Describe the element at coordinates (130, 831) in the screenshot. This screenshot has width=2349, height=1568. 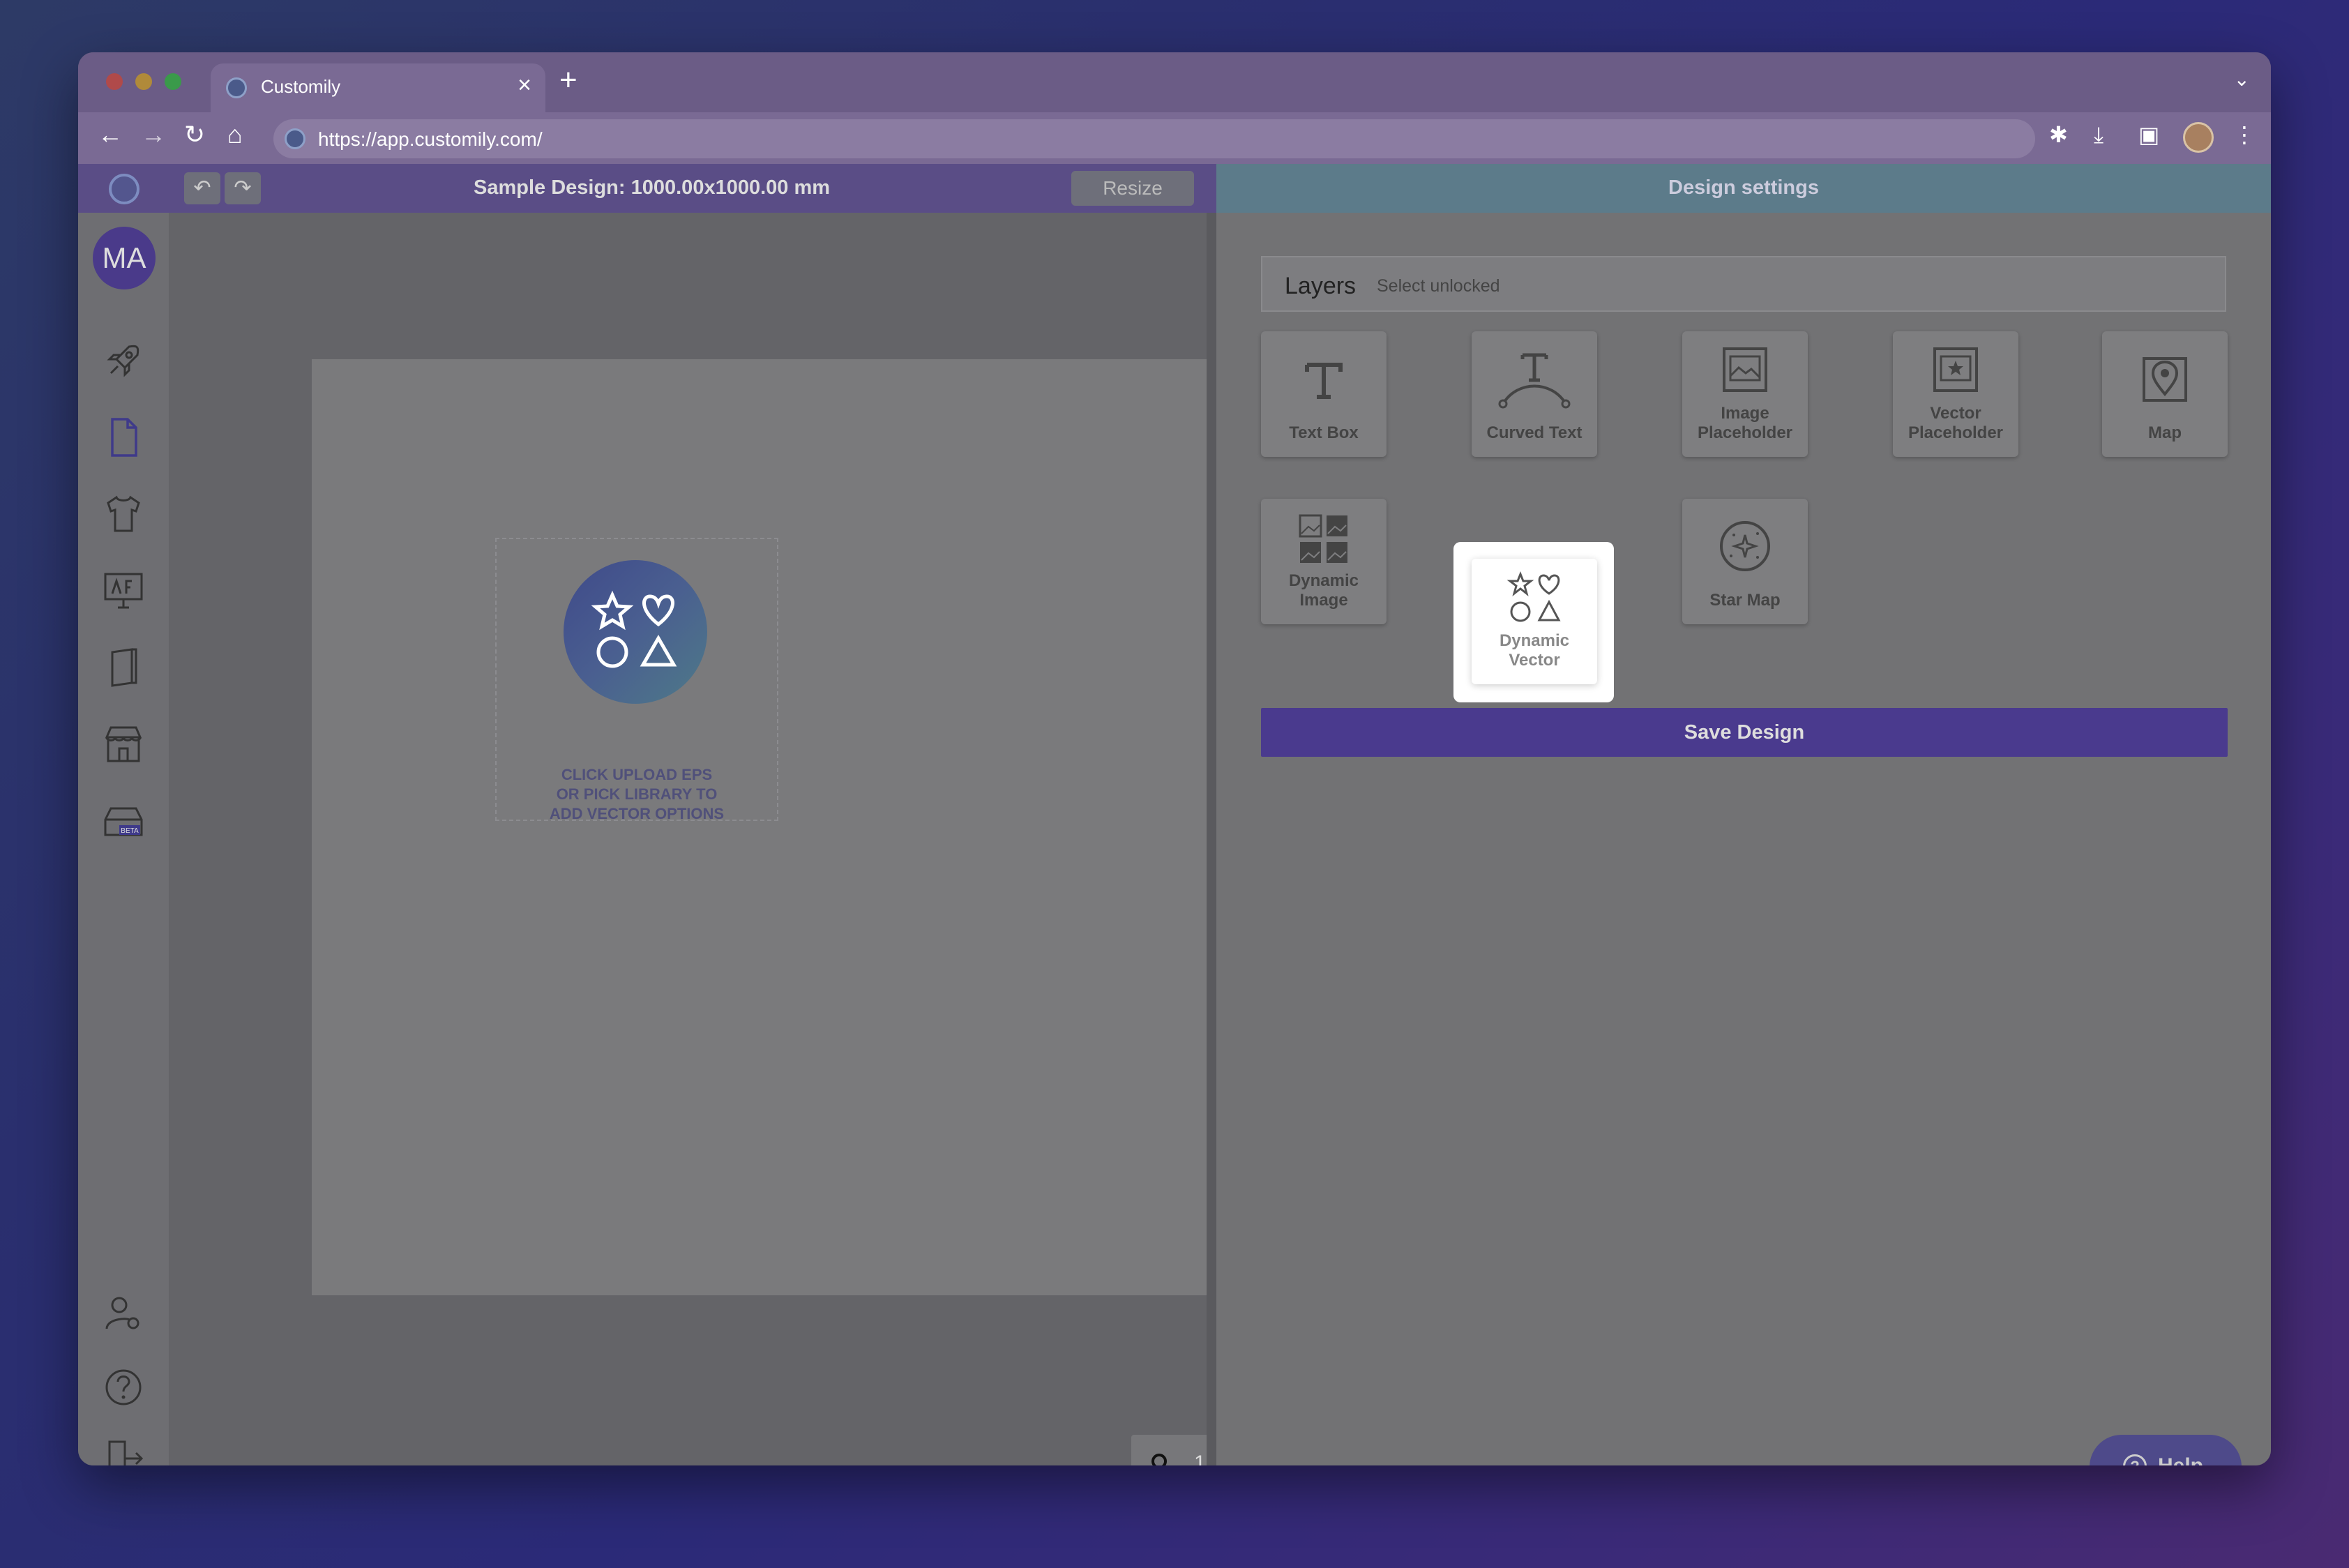
I see `svg-text: BETA` at that location.